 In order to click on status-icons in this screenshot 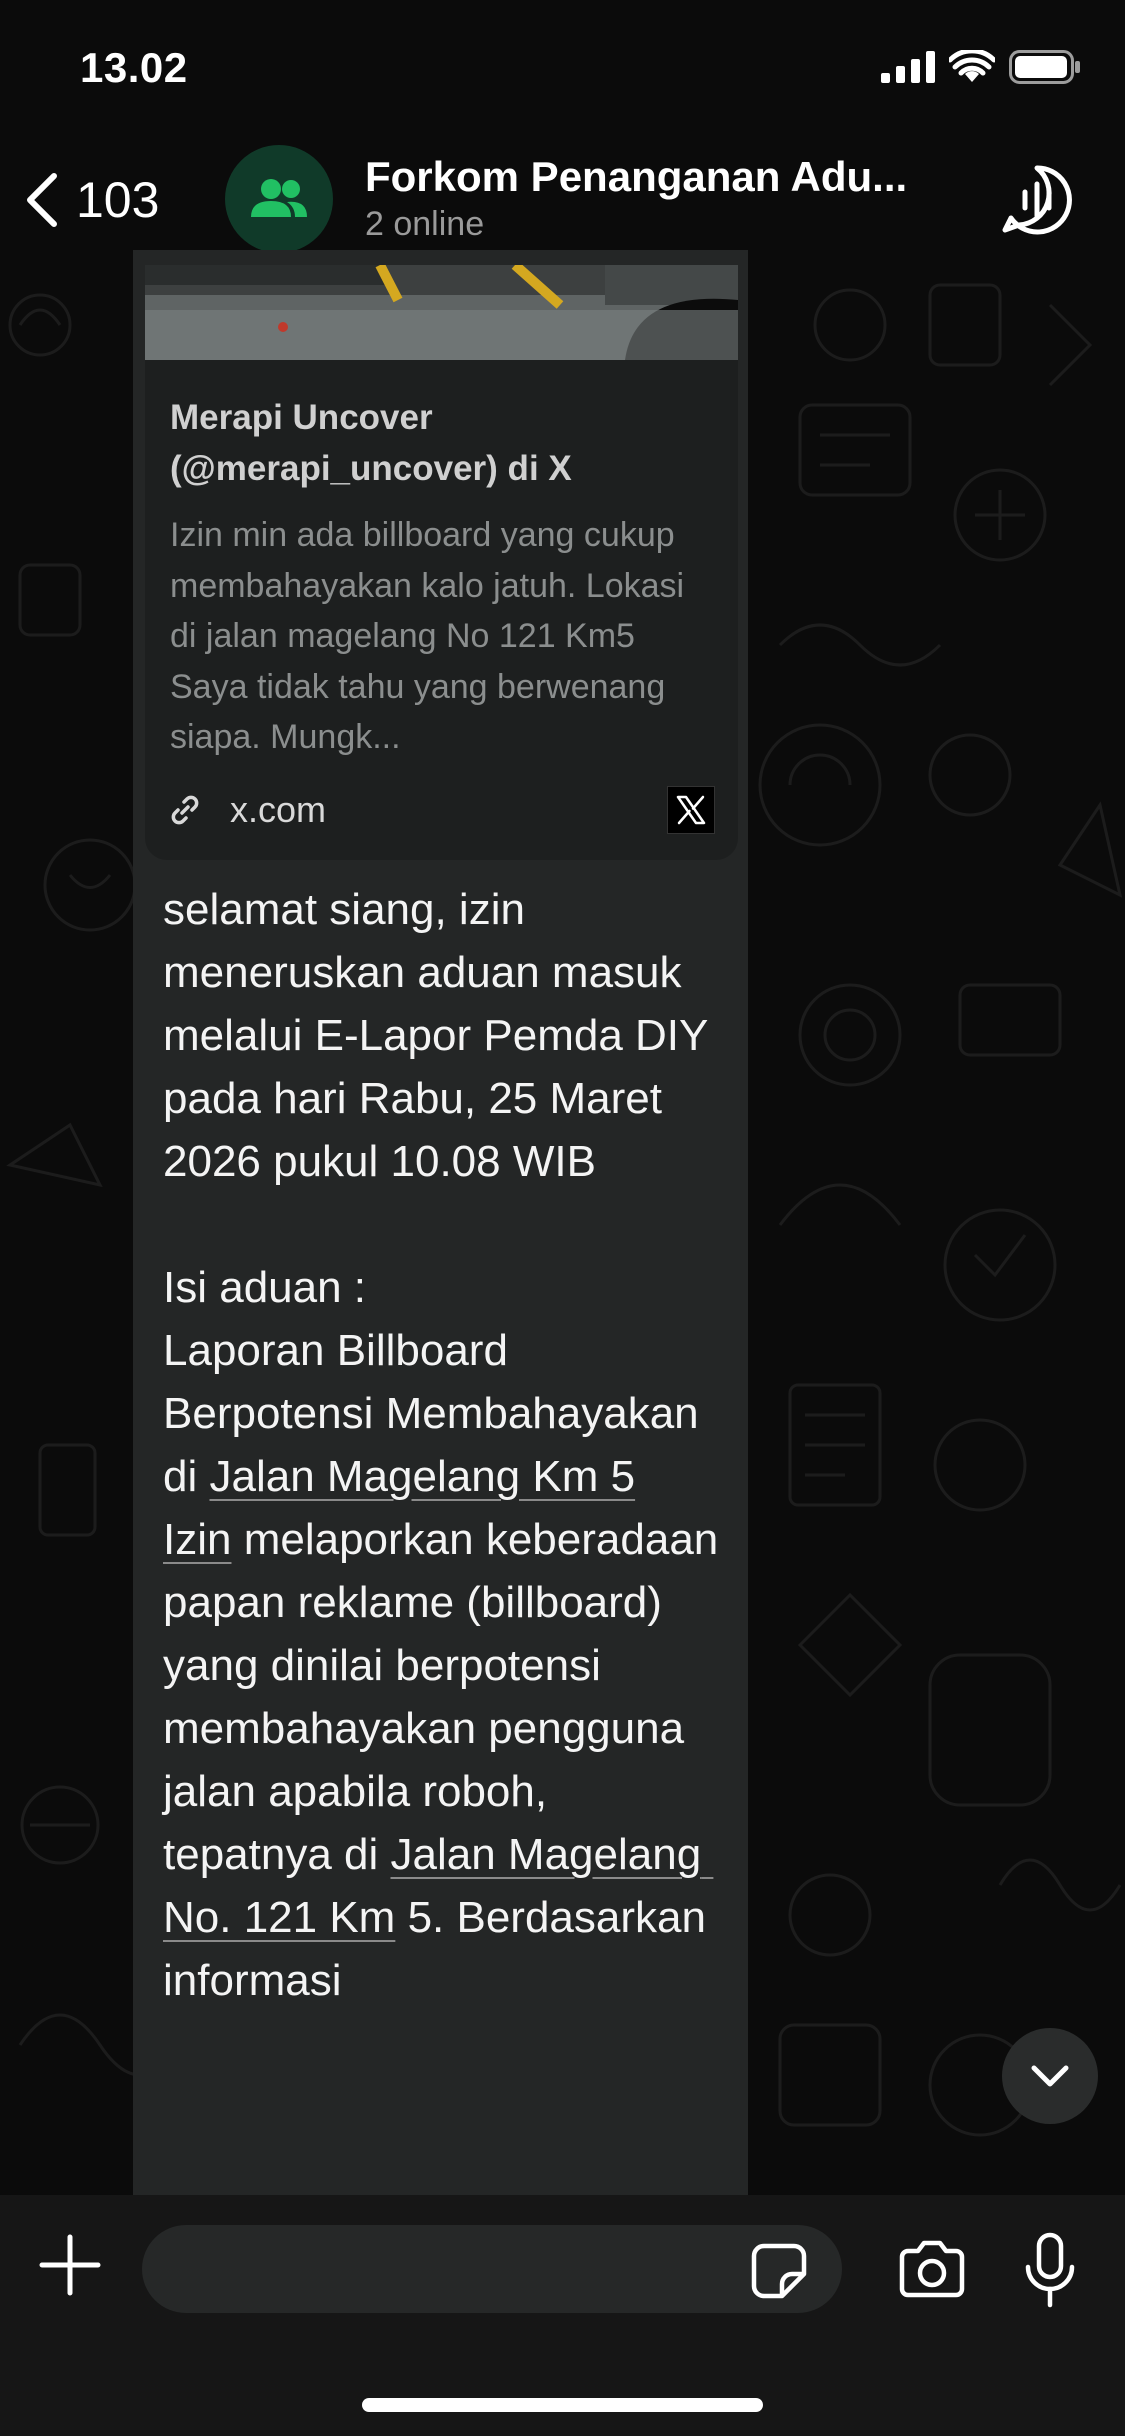, I will do `click(981, 67)`.